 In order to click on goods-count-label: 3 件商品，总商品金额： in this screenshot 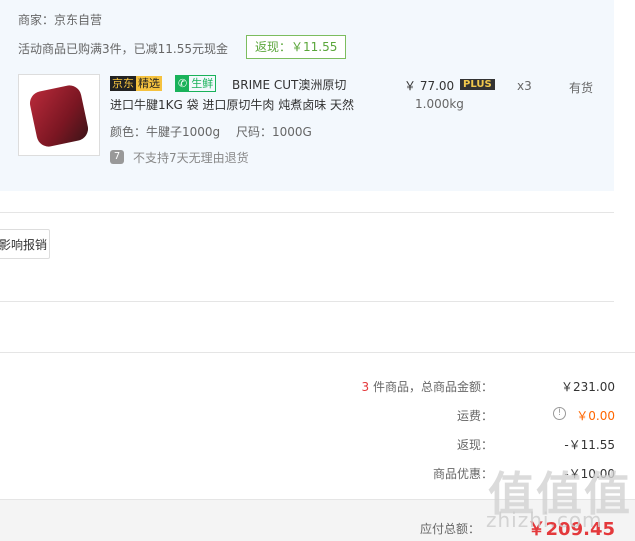, I will do `click(427, 386)`.